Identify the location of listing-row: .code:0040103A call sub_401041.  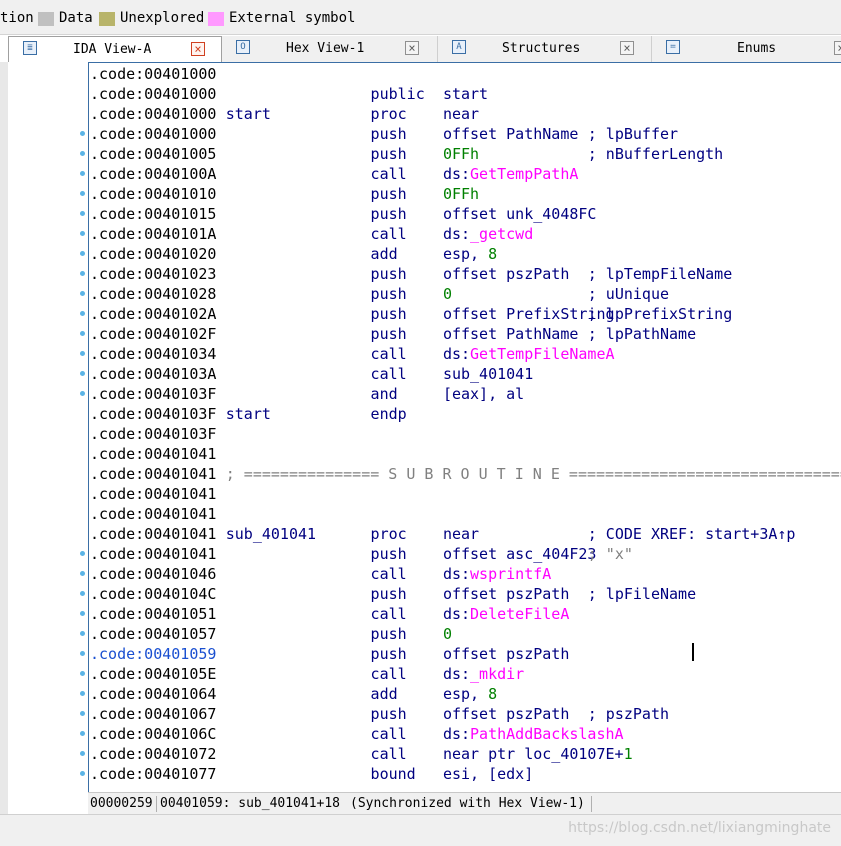
(311, 374).